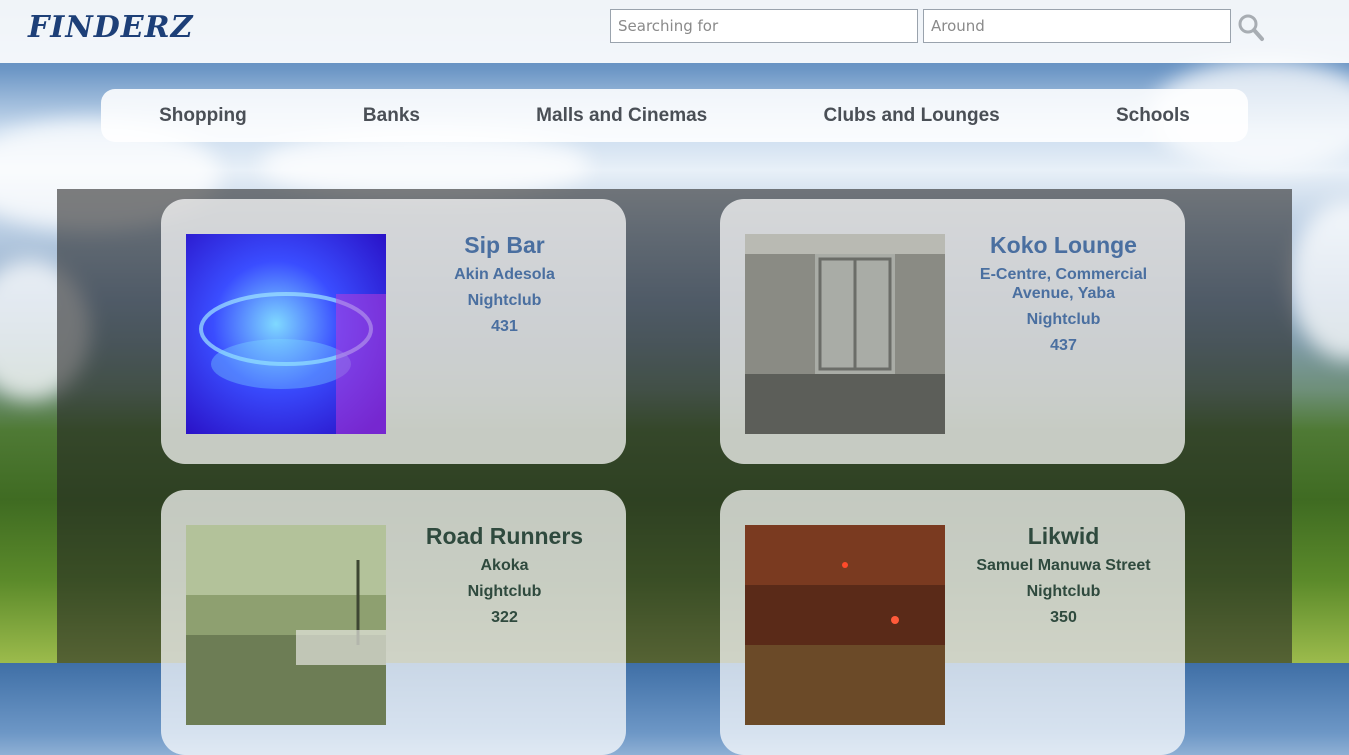 This screenshot has height=755, width=1349. I want to click on search-button, so click(1251, 28).